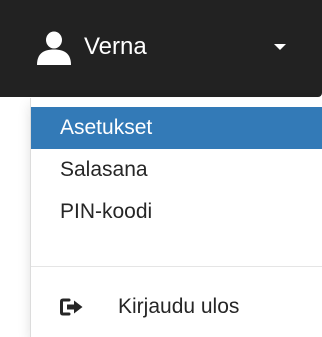 The image size is (322, 337). Describe the element at coordinates (280, 47) in the screenshot. I see `caret-down-icon` at that location.